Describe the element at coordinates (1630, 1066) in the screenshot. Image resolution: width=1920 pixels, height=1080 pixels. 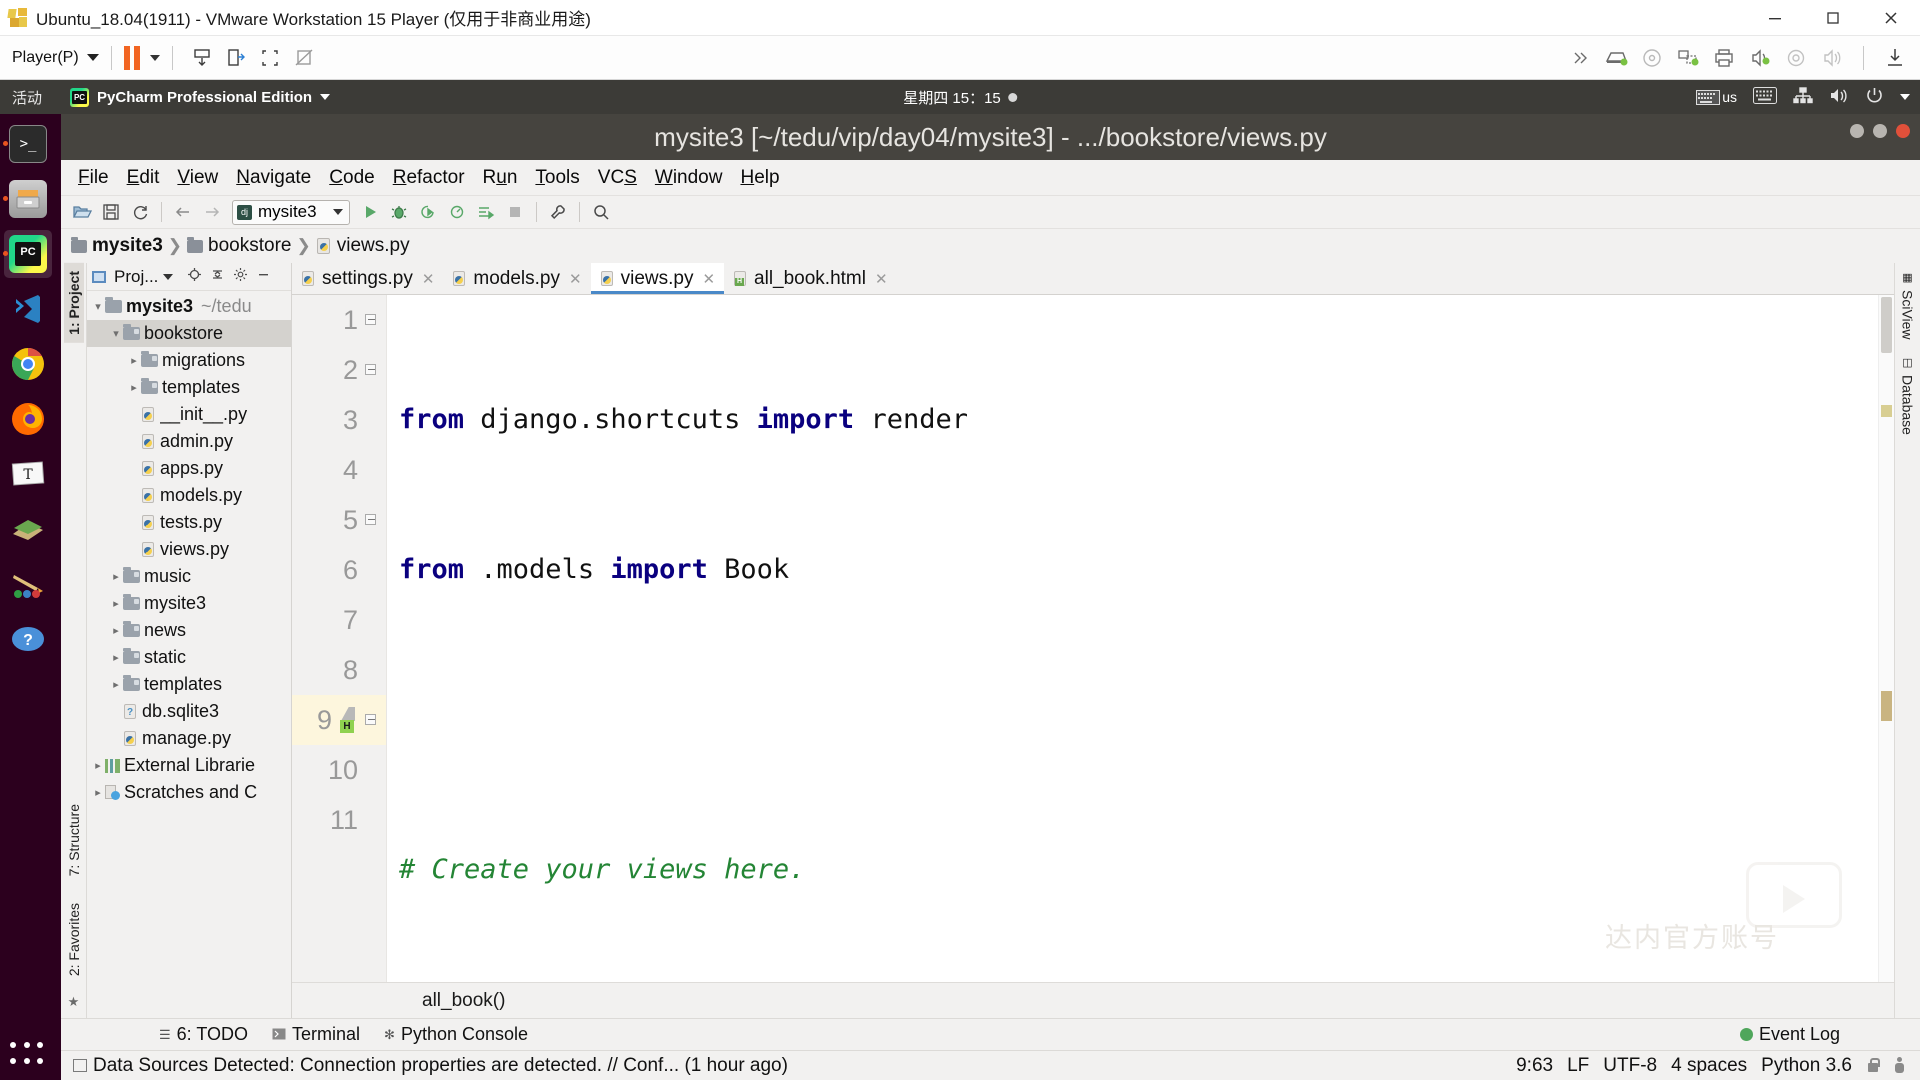
I see `file-encoding: UTF-8` at that location.